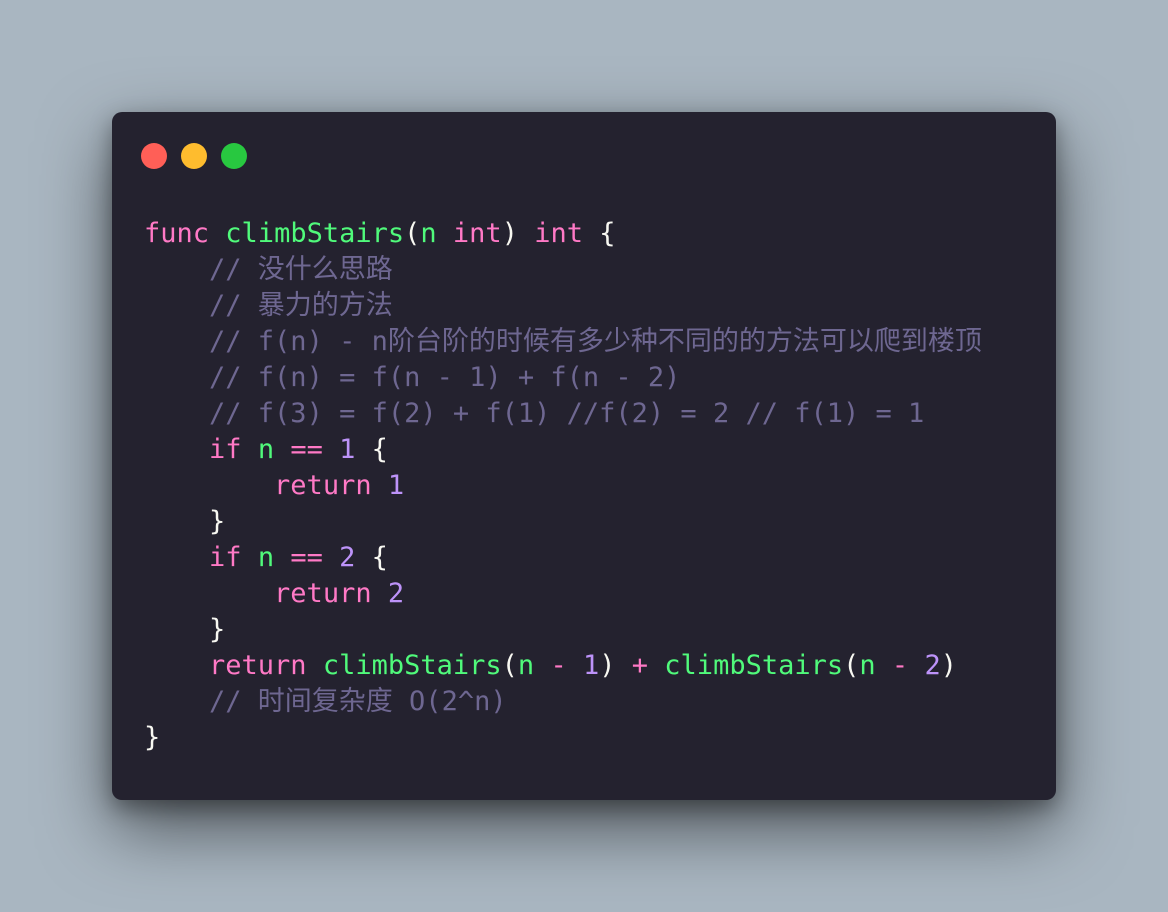  What do you see at coordinates (563, 702) in the screenshot?
I see `code-line: // 时间复杂度 O(2^n)` at bounding box center [563, 702].